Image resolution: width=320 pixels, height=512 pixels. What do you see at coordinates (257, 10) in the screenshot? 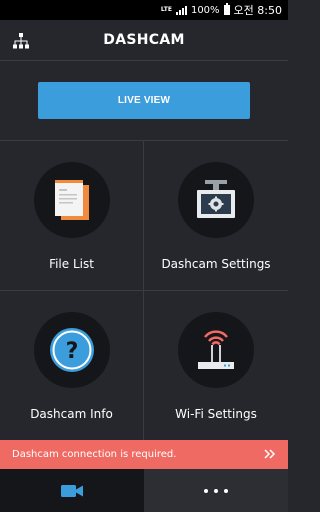
I see `clock: 오전 8:50` at bounding box center [257, 10].